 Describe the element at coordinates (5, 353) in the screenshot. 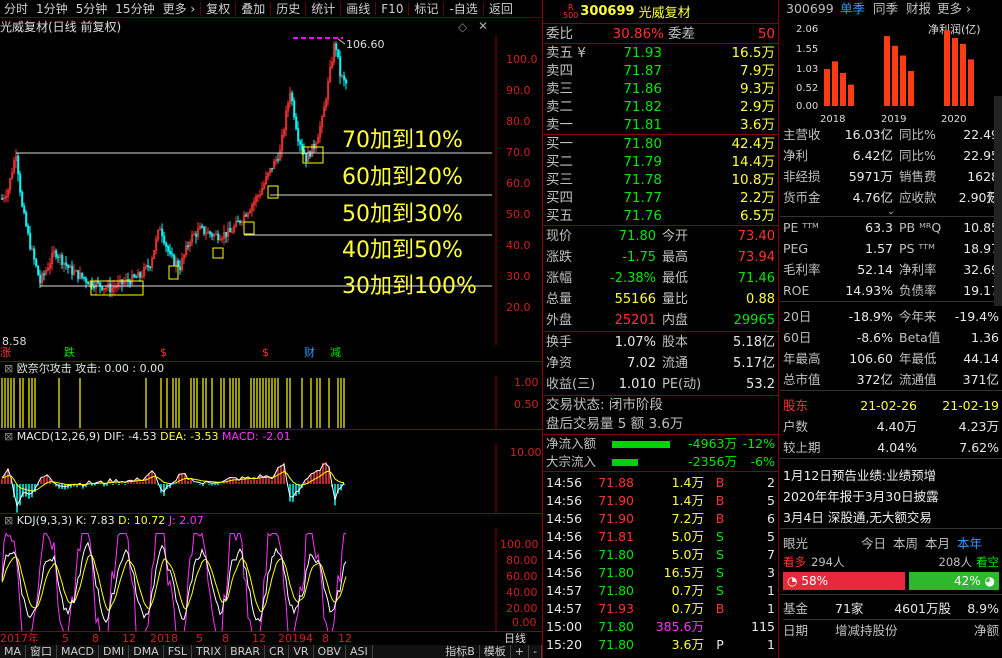

I see `event-rise: 涨` at that location.